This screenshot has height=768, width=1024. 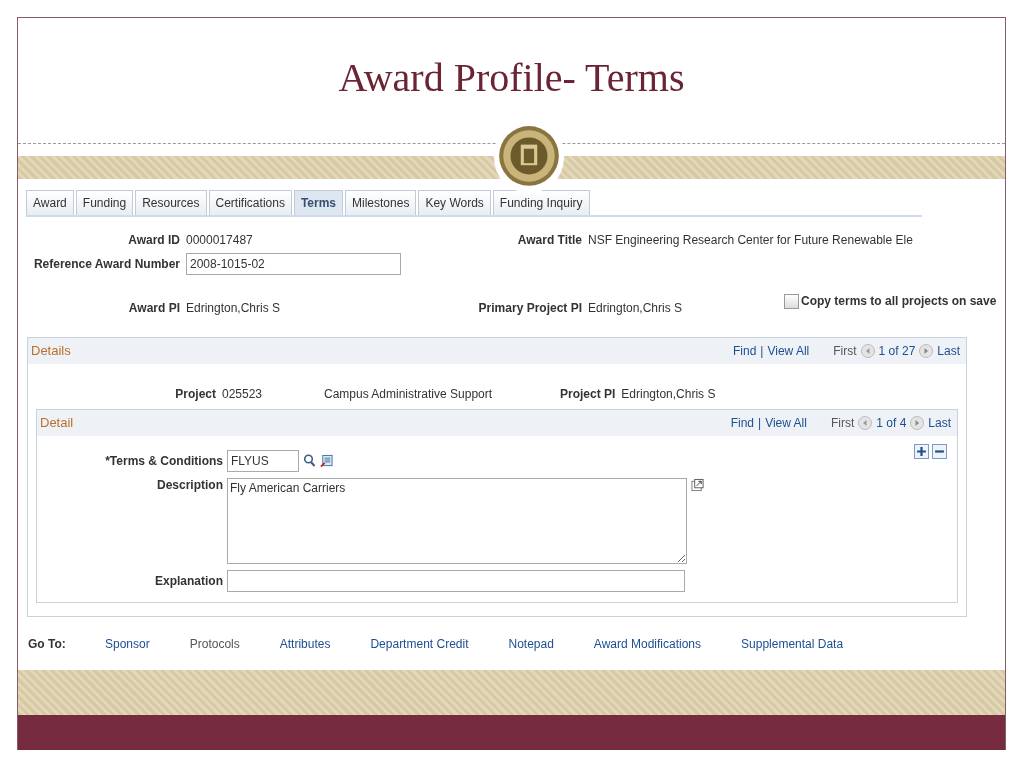 What do you see at coordinates (250, 202) in the screenshot?
I see `tab: Certifications` at bounding box center [250, 202].